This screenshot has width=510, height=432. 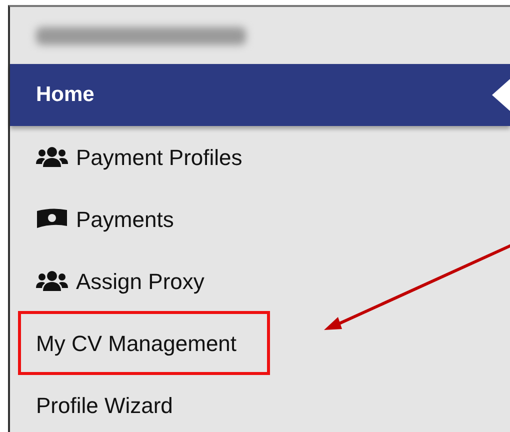 What do you see at coordinates (159, 157) in the screenshot?
I see `menu-item: Payment Profiles` at bounding box center [159, 157].